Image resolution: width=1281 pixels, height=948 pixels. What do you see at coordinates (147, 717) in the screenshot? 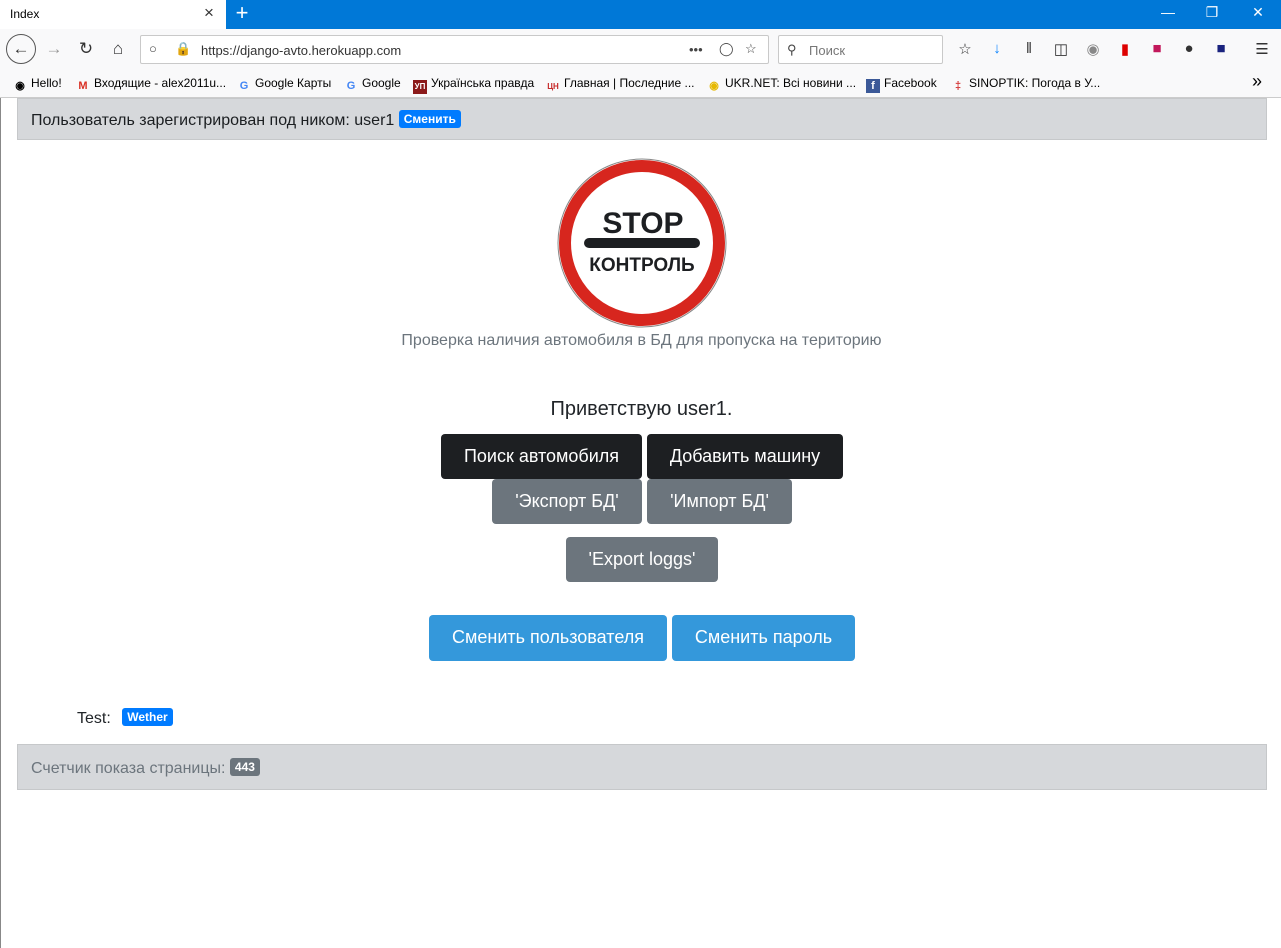
I see `weather-badge: Wether` at bounding box center [147, 717].